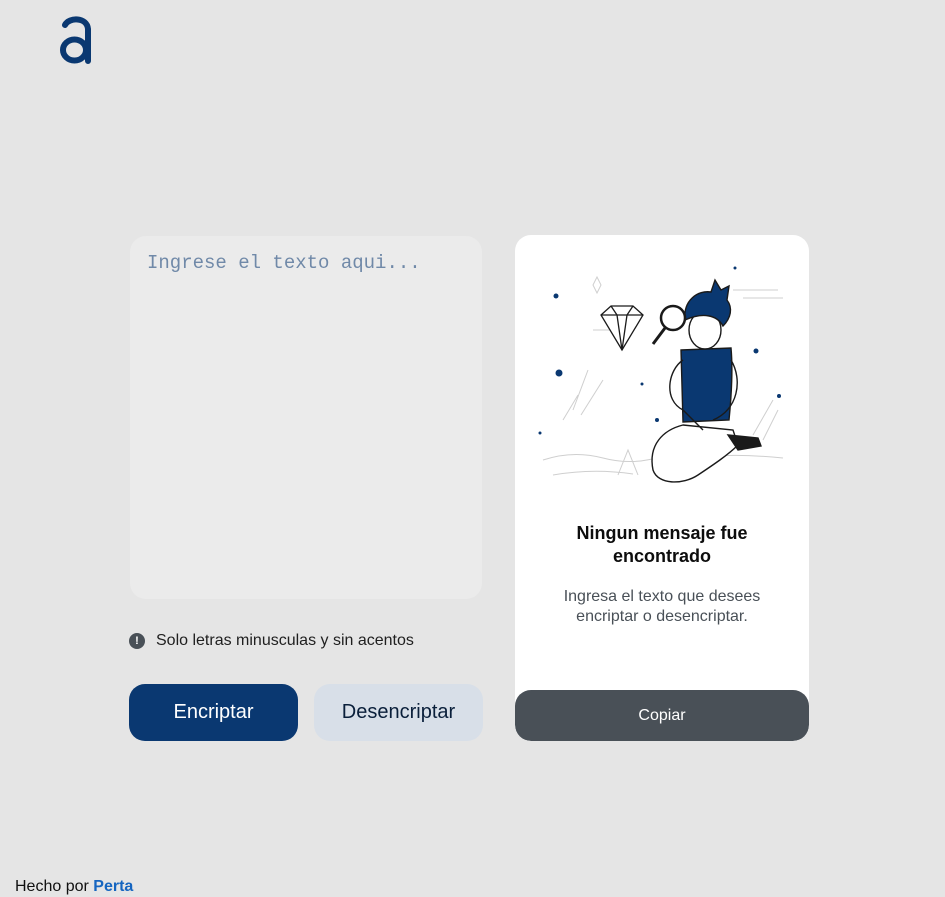  I want to click on output-title: Ningun mensaje fue encontrado, so click(662, 544).